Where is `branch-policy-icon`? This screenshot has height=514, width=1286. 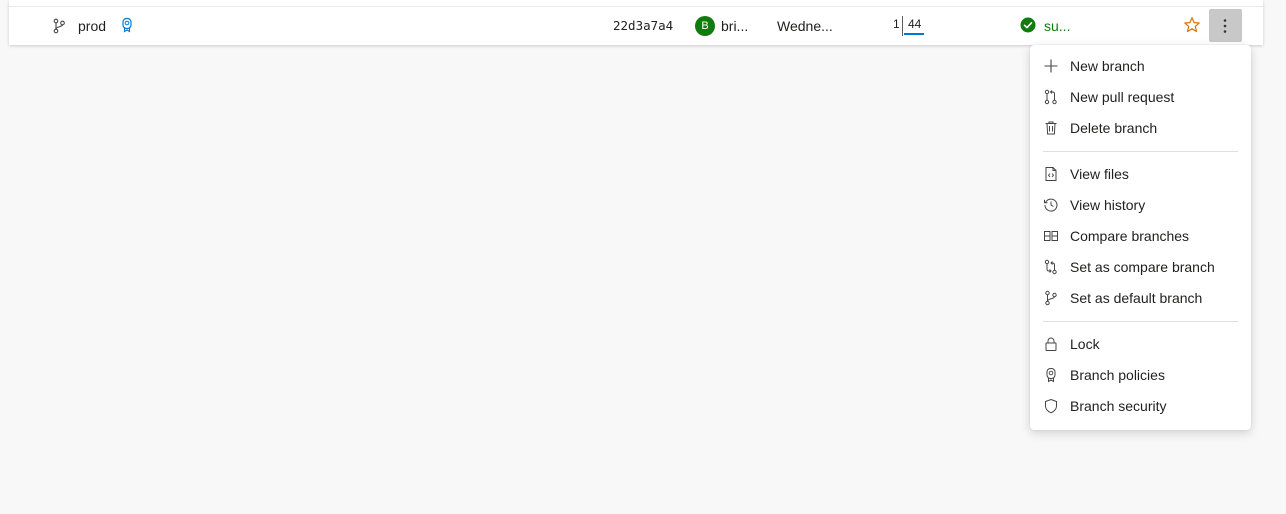
branch-policy-icon is located at coordinates (127, 25).